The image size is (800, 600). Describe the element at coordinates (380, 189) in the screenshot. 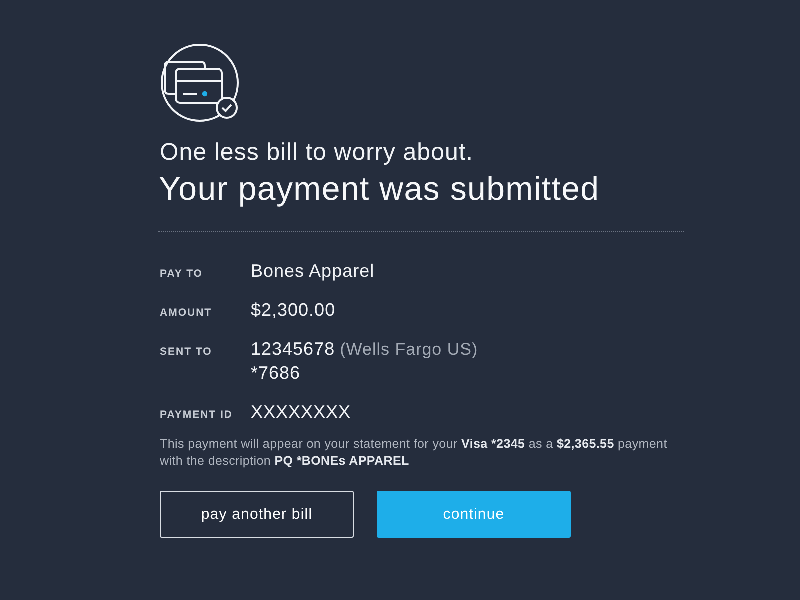

I see `page-title: Your payment was submitted` at that location.